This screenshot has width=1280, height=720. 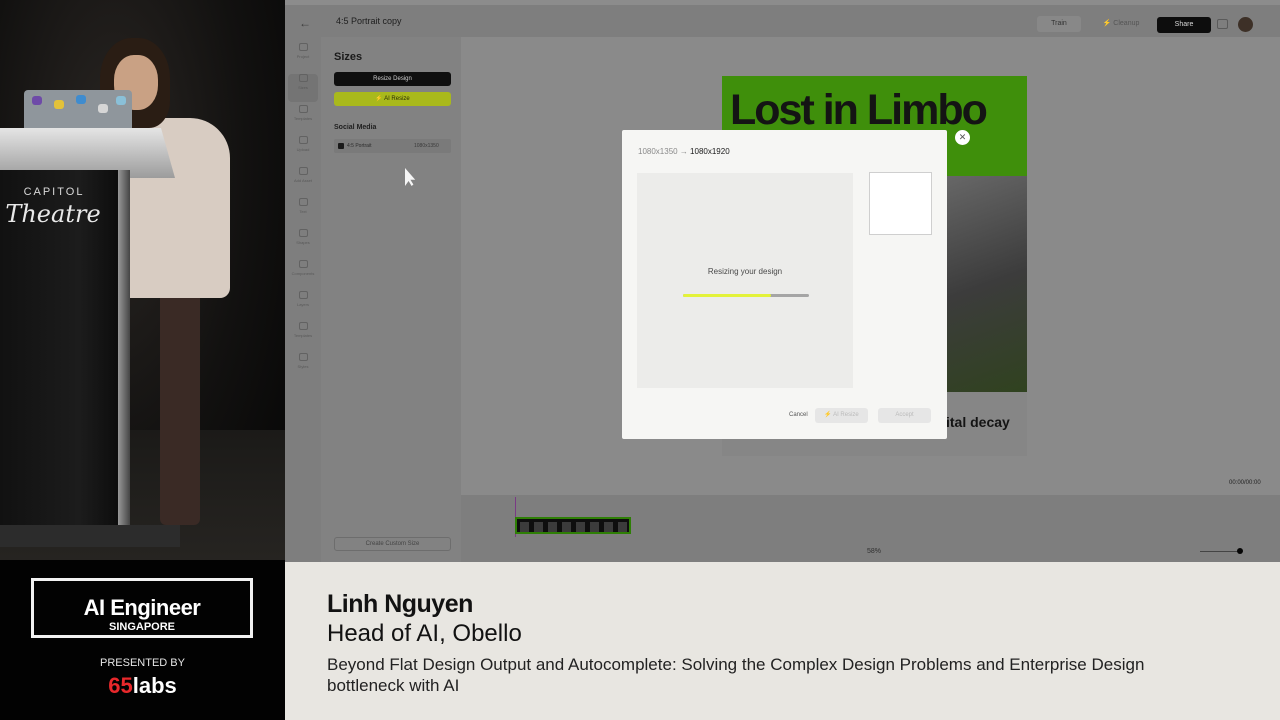 What do you see at coordinates (962, 137) in the screenshot?
I see `close-icon: ✕` at bounding box center [962, 137].